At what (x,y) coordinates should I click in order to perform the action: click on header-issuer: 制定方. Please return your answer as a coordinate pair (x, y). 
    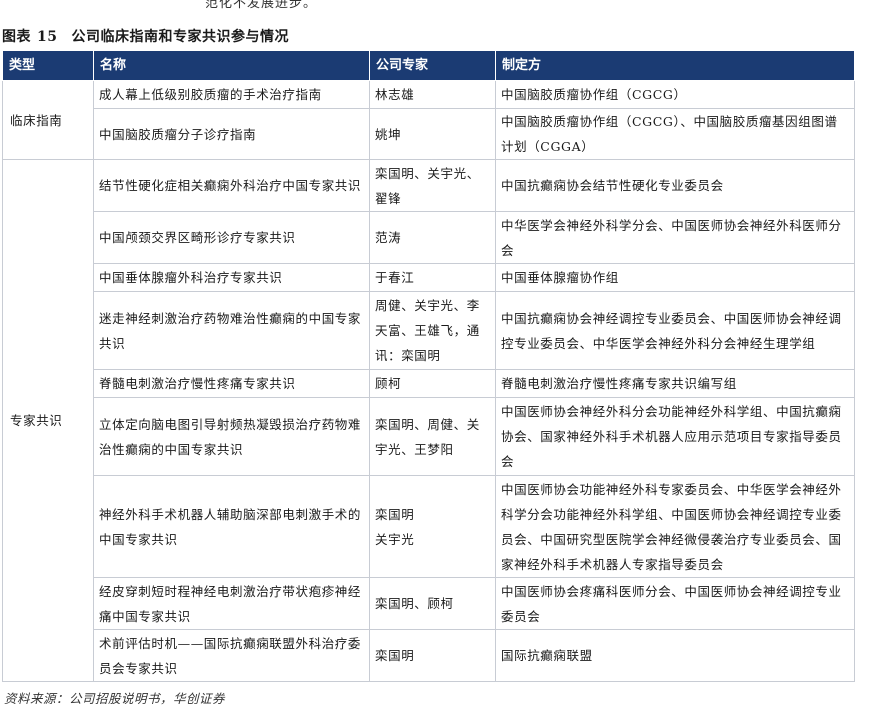
    Looking at the image, I should click on (675, 65).